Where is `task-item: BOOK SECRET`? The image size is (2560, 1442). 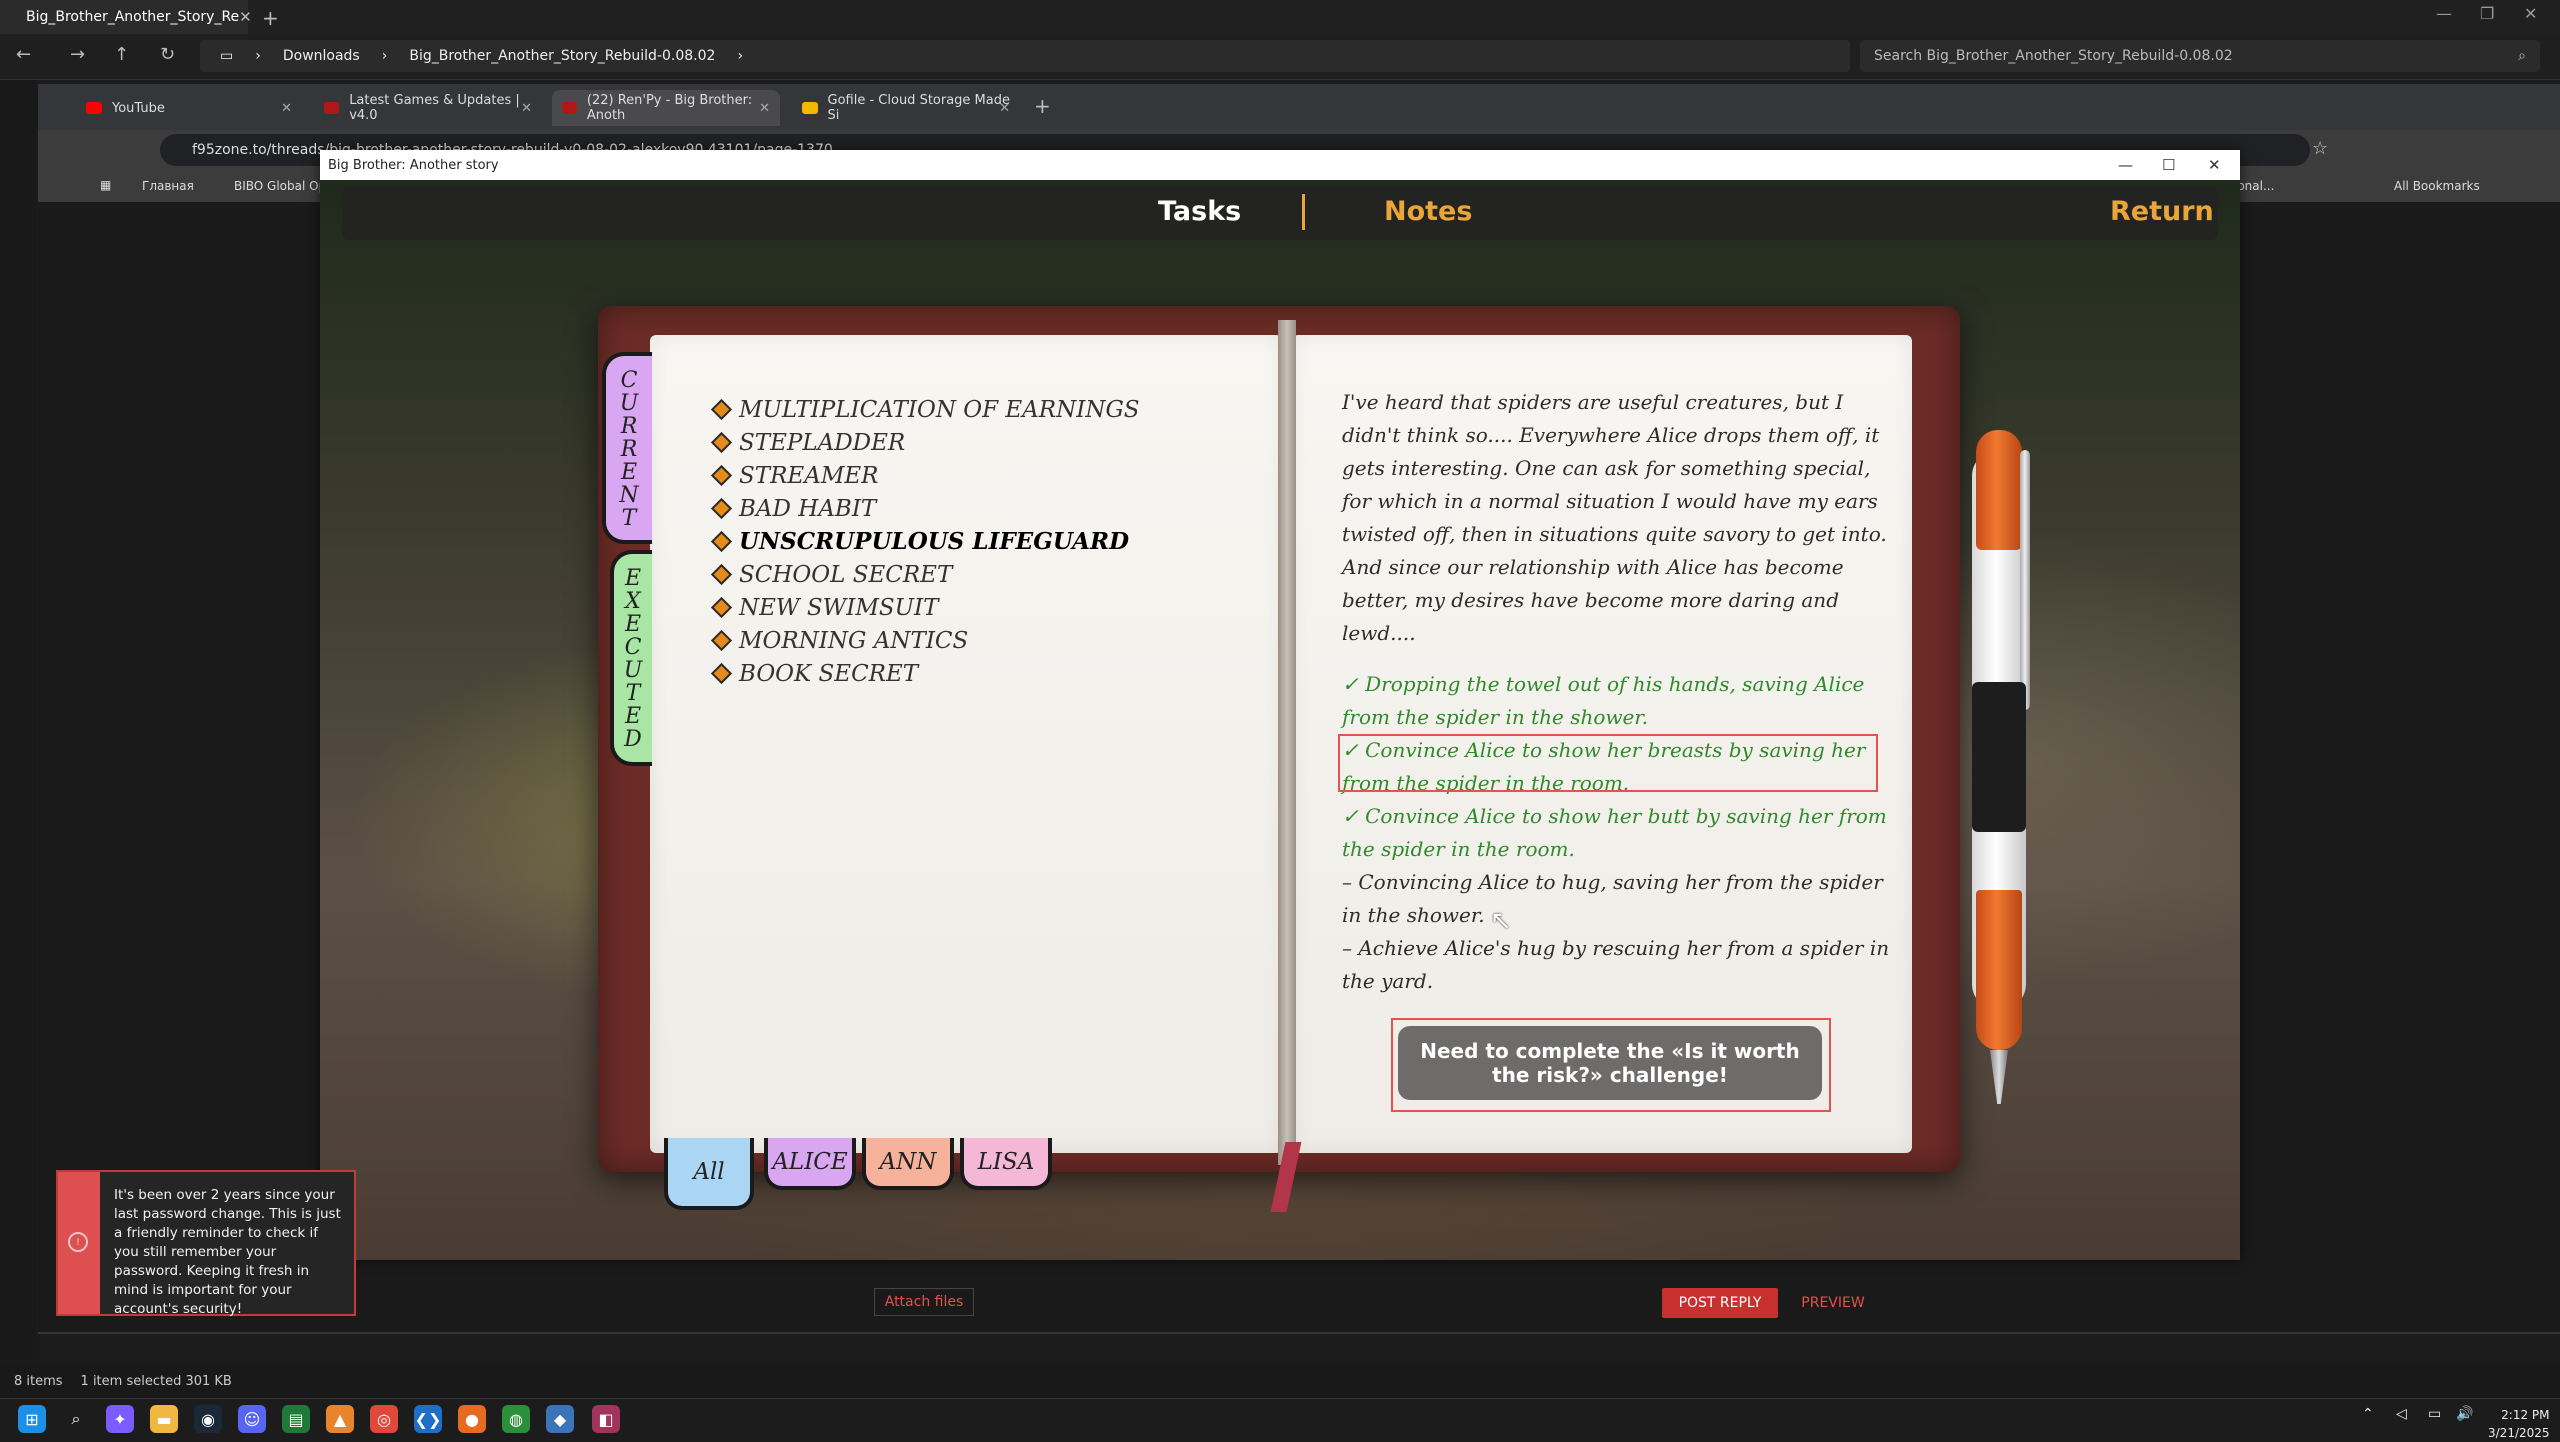
task-item: BOOK SECRET is located at coordinates (982, 673).